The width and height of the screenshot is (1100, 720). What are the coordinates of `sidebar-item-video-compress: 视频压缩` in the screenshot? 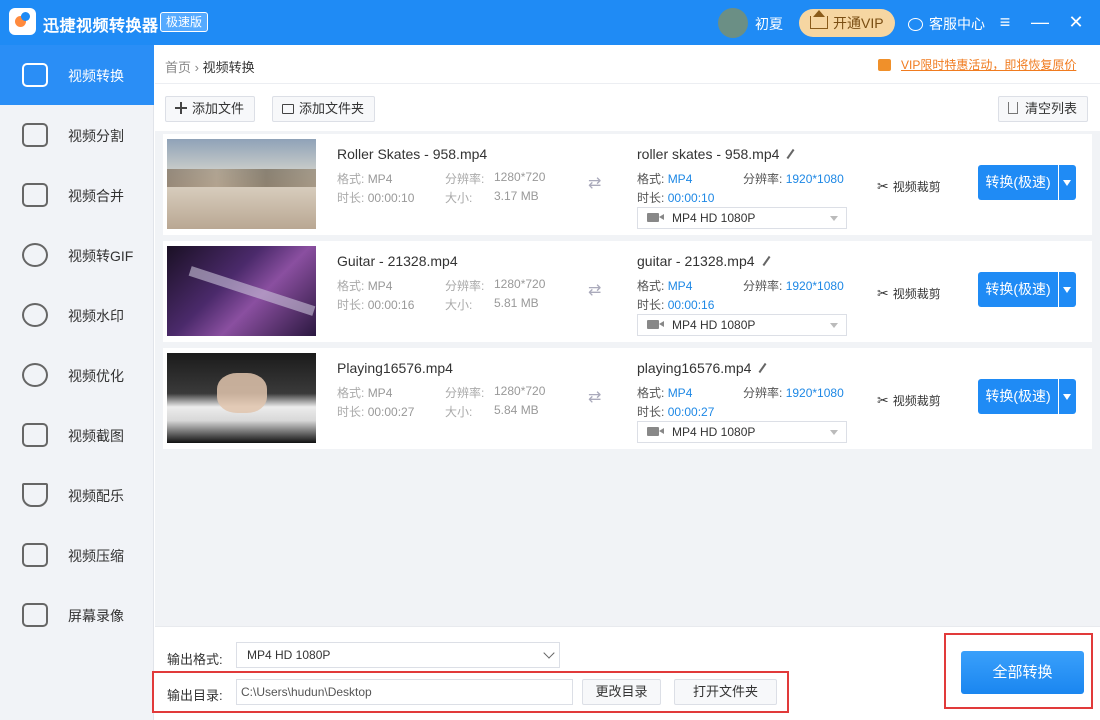 It's located at (77, 555).